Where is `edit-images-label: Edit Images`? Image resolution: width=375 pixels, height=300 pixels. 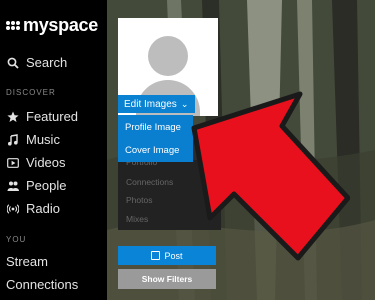 edit-images-label: Edit Images is located at coordinates (150, 104).